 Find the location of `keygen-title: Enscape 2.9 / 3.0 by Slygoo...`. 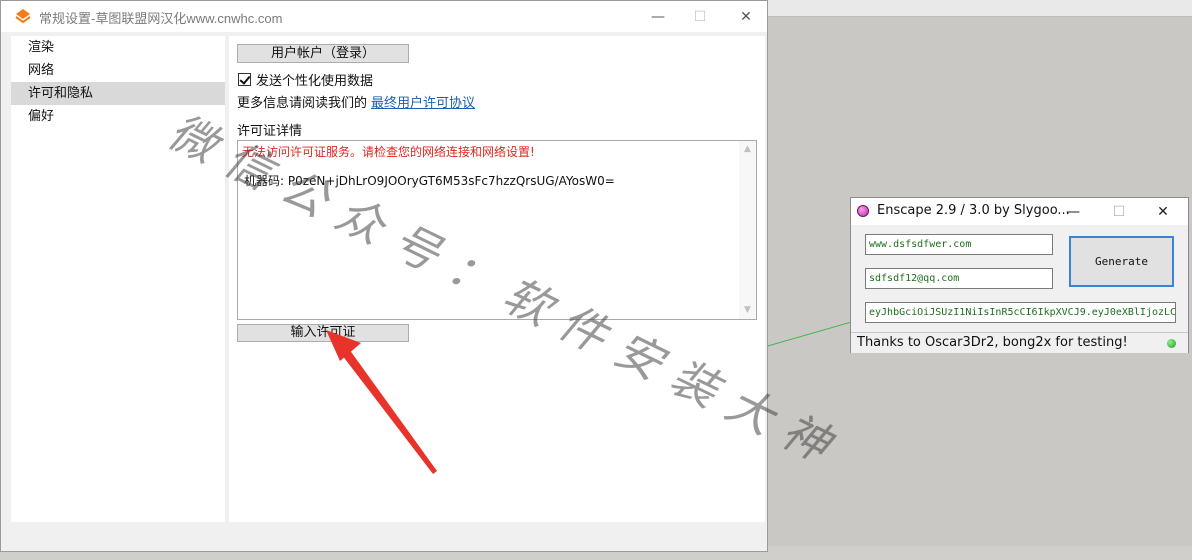

keygen-title: Enscape 2.9 / 3.0 by Slygoo... is located at coordinates (973, 210).